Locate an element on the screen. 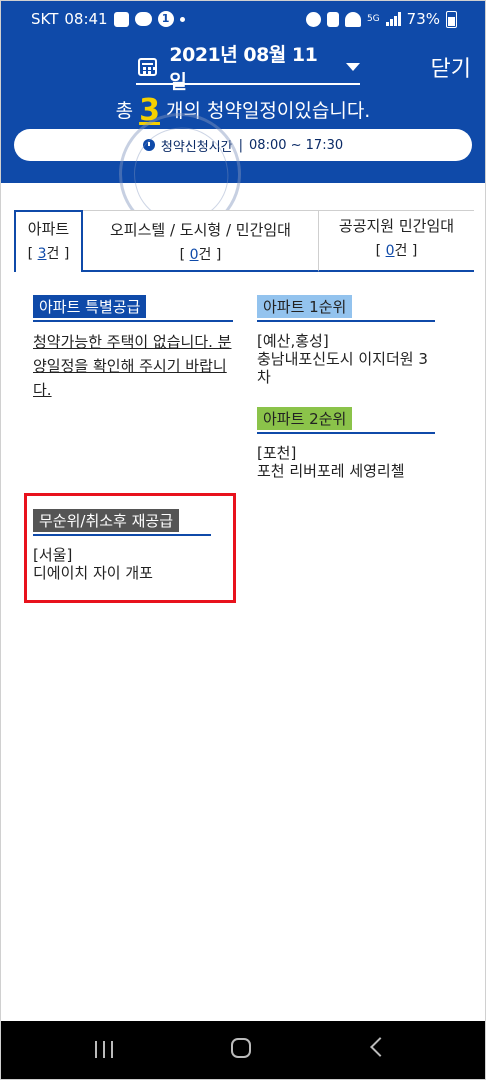 The width and height of the screenshot is (486, 1080). application-time-bar: 청약신청시간 | 08:00 ~ 17:30 is located at coordinates (243, 145).